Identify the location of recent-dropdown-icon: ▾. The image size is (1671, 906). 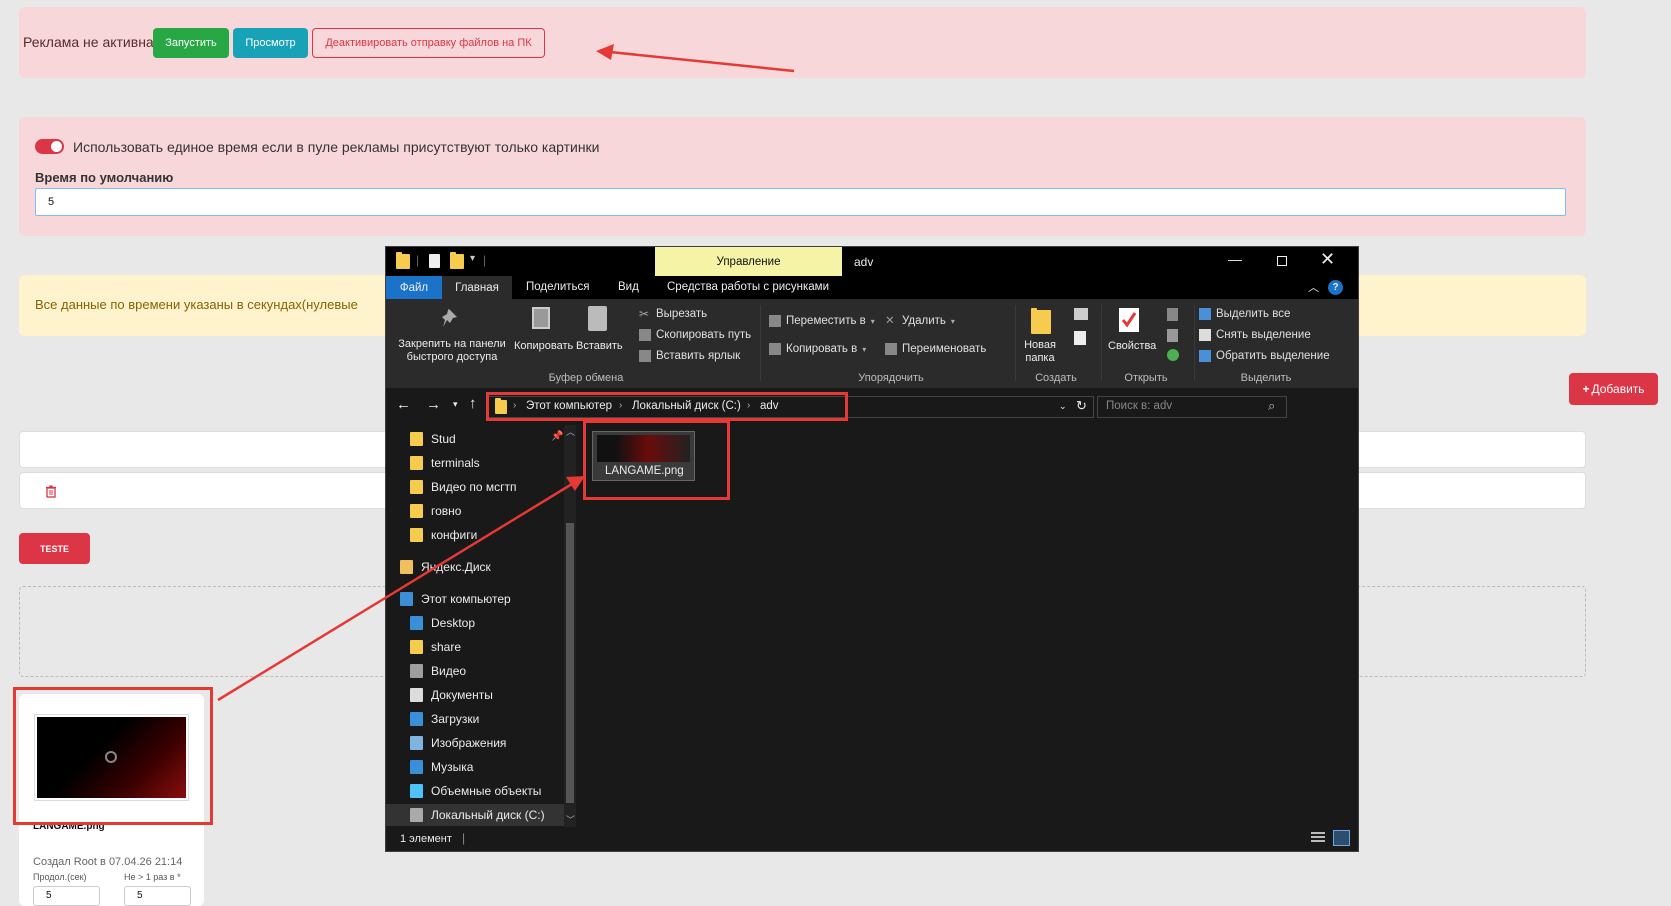
(455, 404).